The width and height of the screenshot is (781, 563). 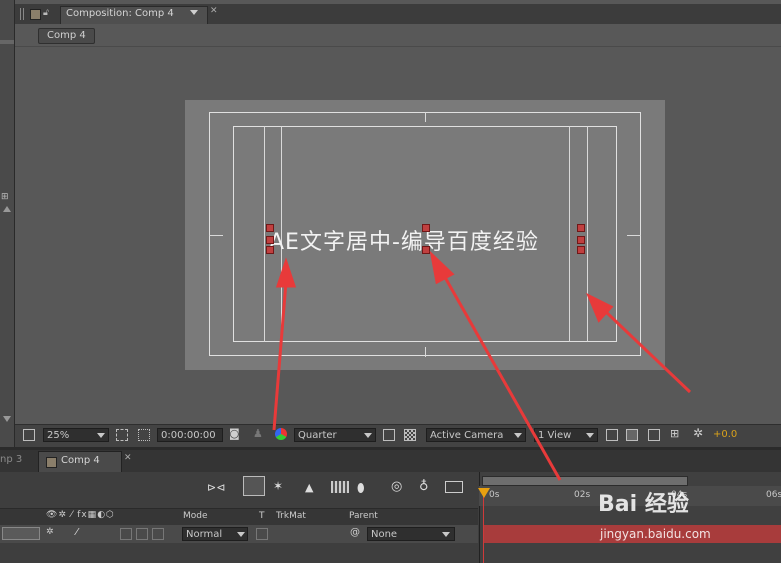 I want to click on auto-keyframe-icon: ♁, so click(x=424, y=486).